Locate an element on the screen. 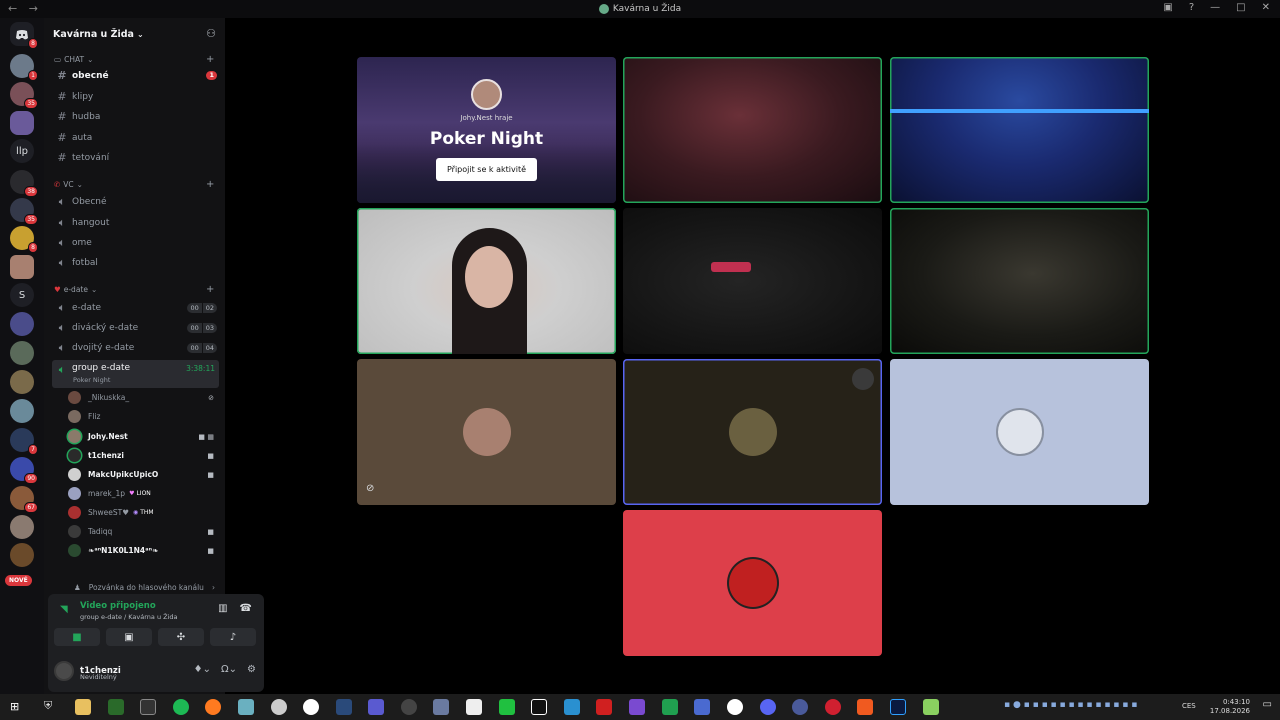 The image size is (1280, 720). voice-member: Fliz is located at coordinates (143, 416).